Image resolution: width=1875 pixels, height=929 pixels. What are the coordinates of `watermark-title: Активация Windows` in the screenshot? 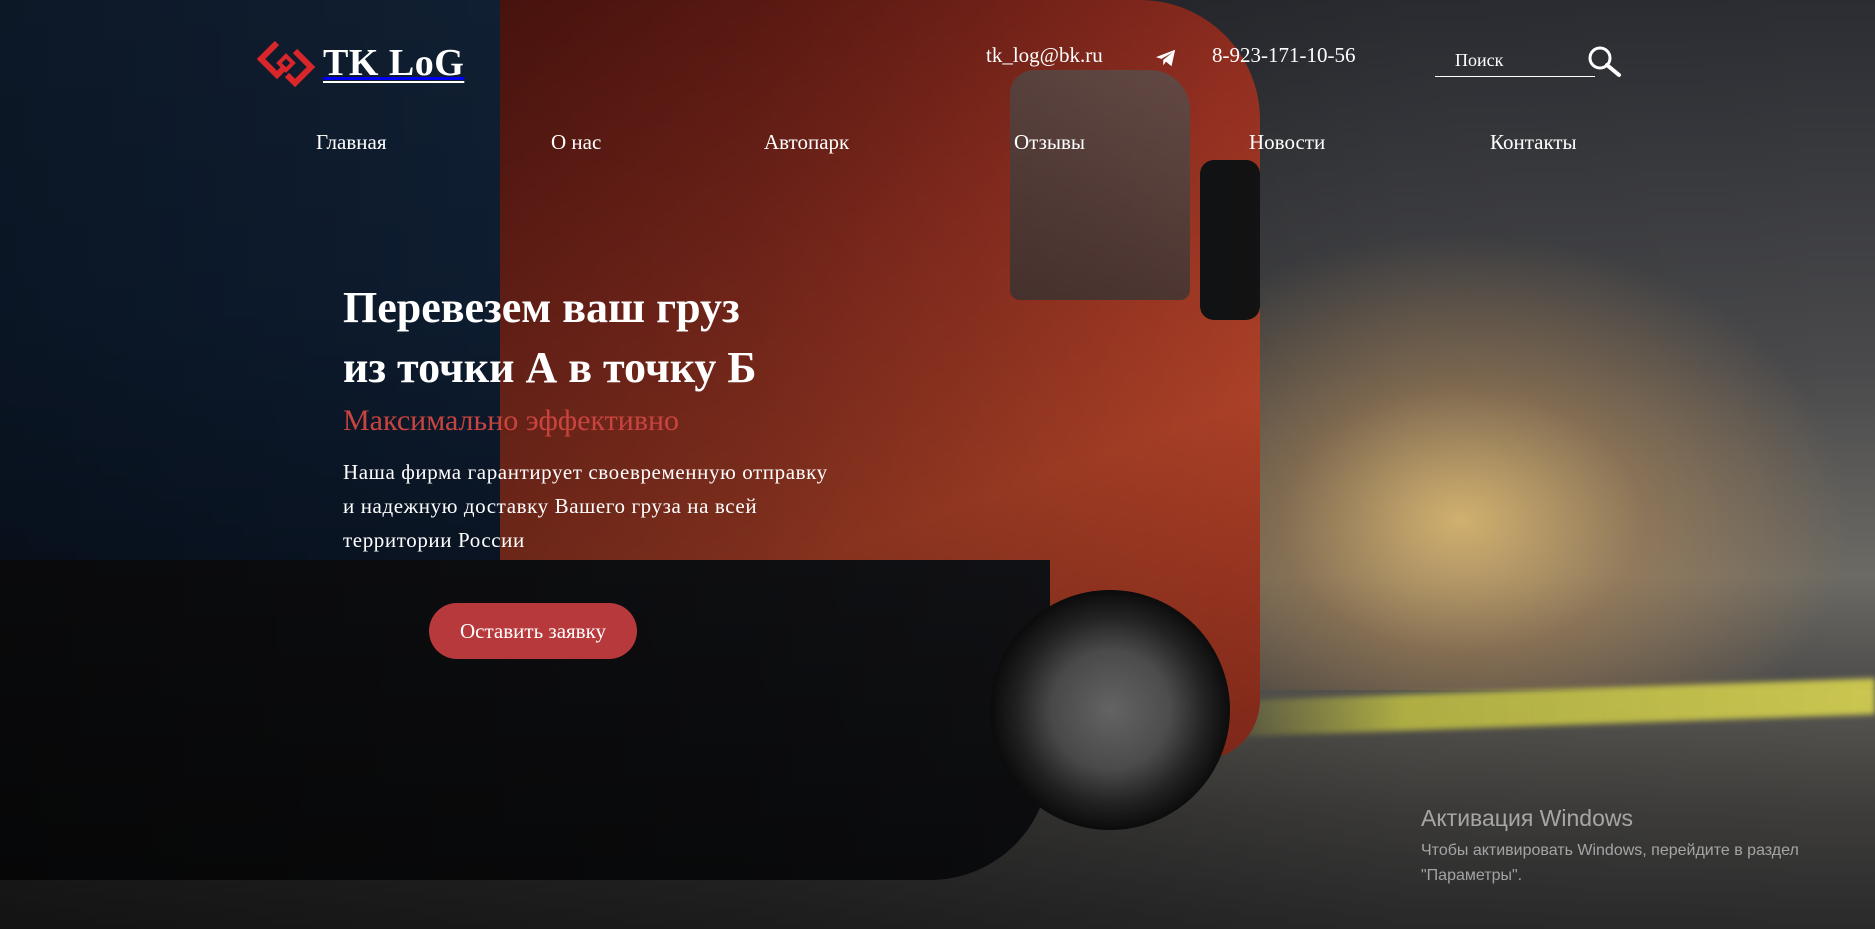 It's located at (1527, 818).